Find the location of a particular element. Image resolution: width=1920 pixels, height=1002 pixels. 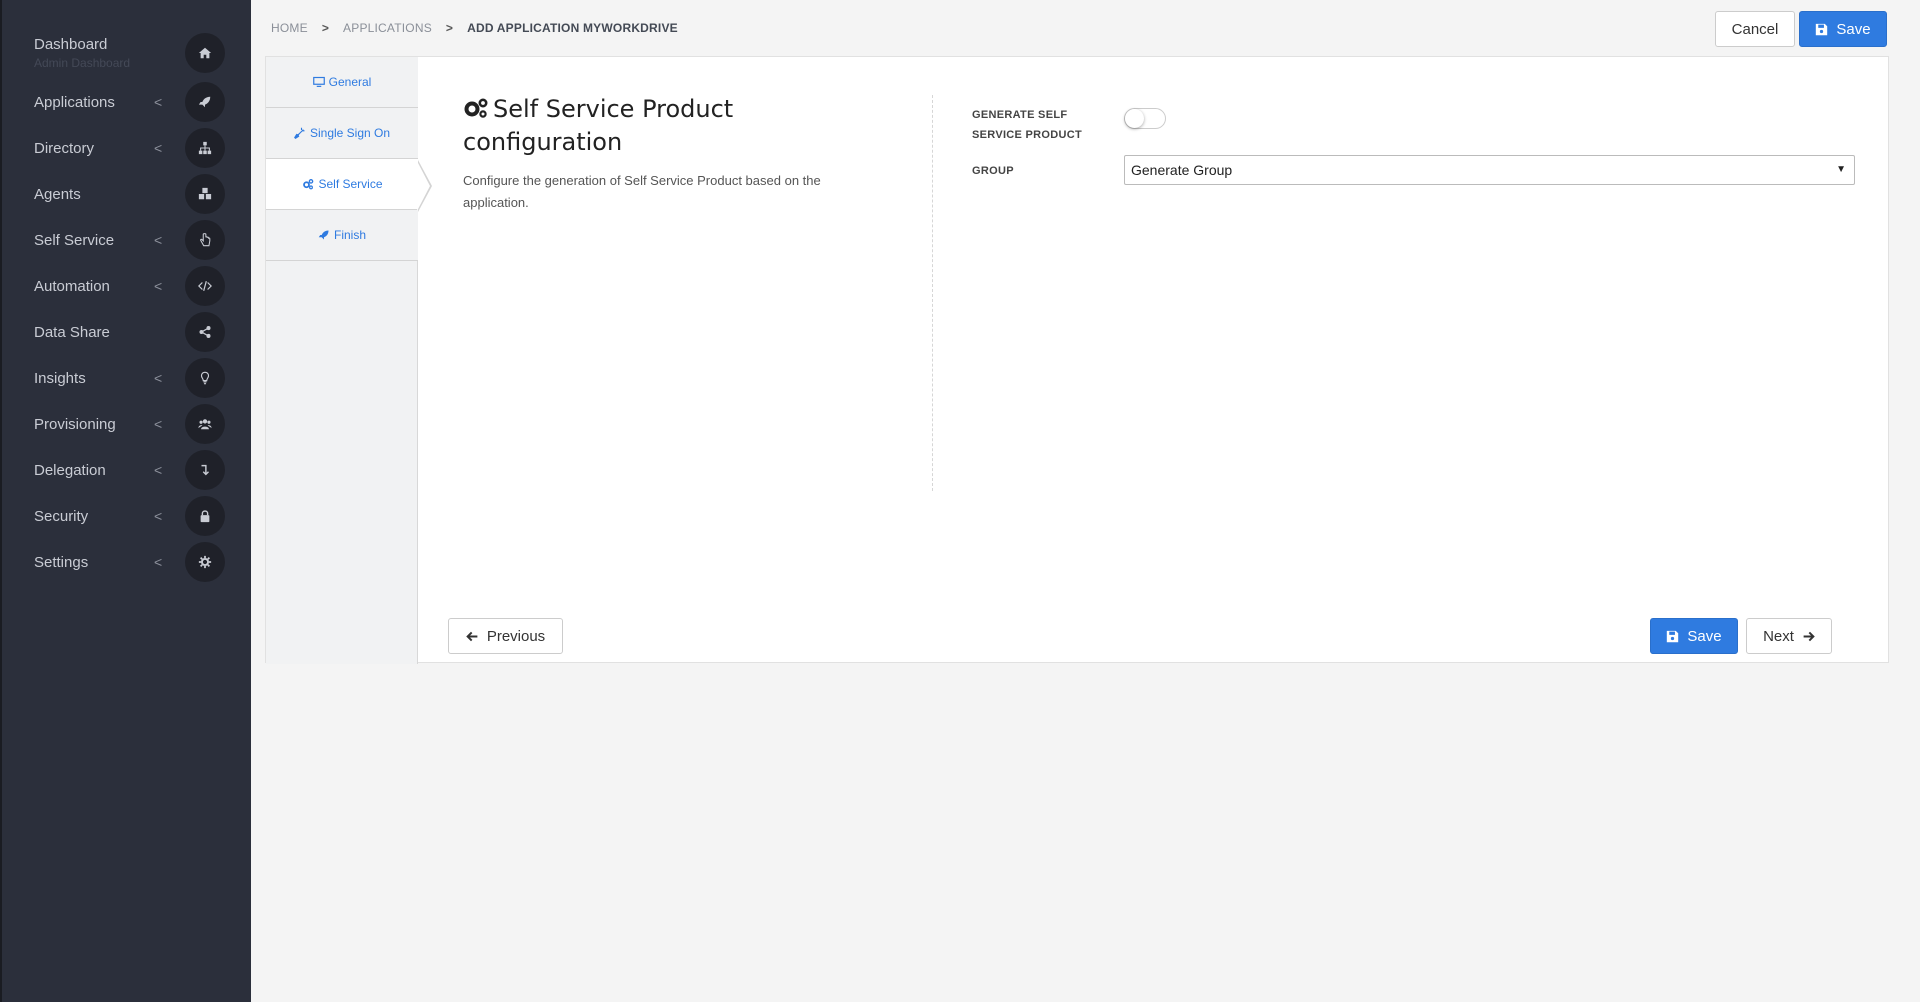

generate-self-service-toggle is located at coordinates (1145, 118).